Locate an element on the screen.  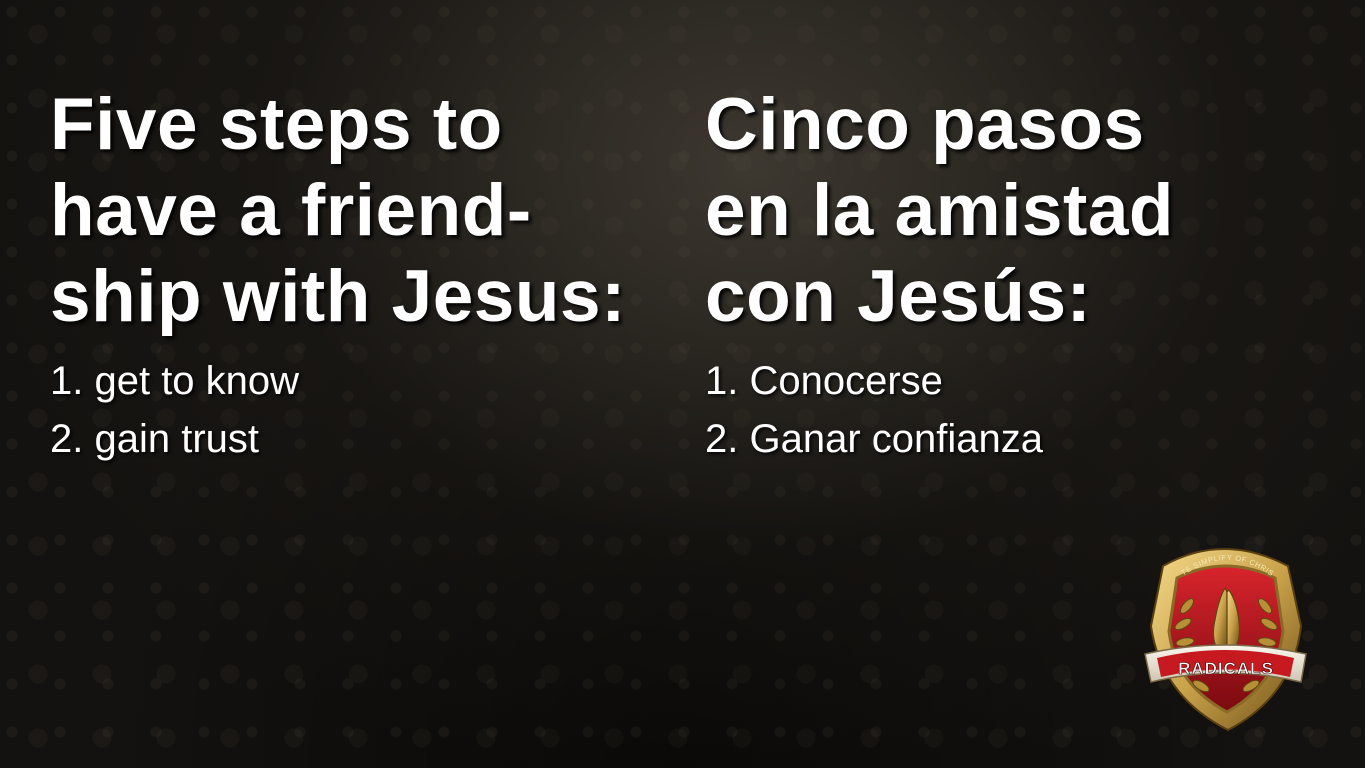
spanish-step-item: 2. Ganar confianza is located at coordinates (874, 439).